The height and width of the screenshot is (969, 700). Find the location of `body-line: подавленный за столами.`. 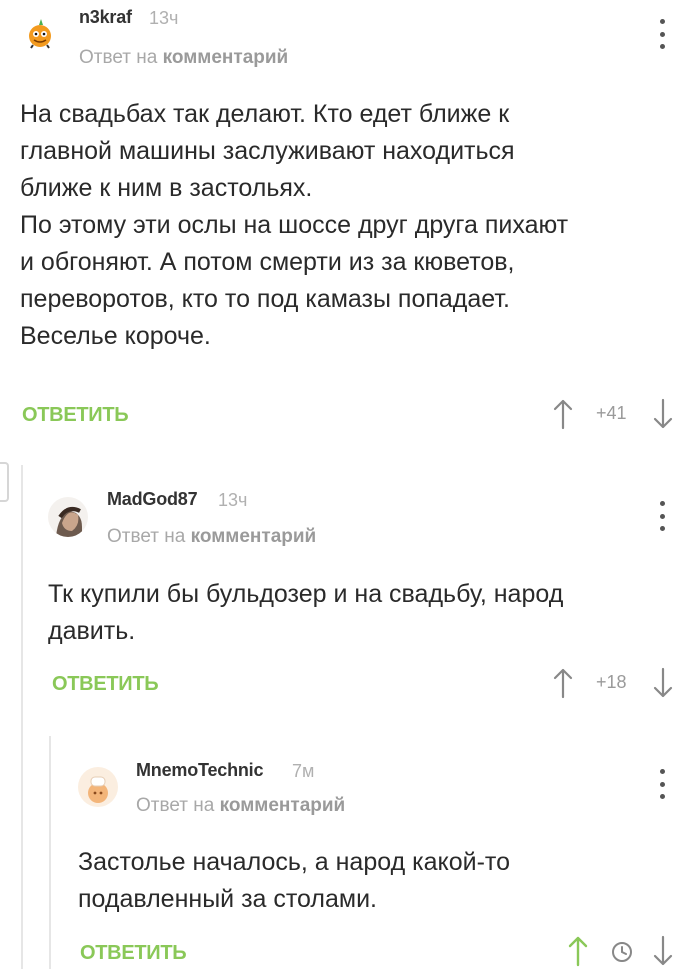

body-line: подавленный за столами. is located at coordinates (227, 899).